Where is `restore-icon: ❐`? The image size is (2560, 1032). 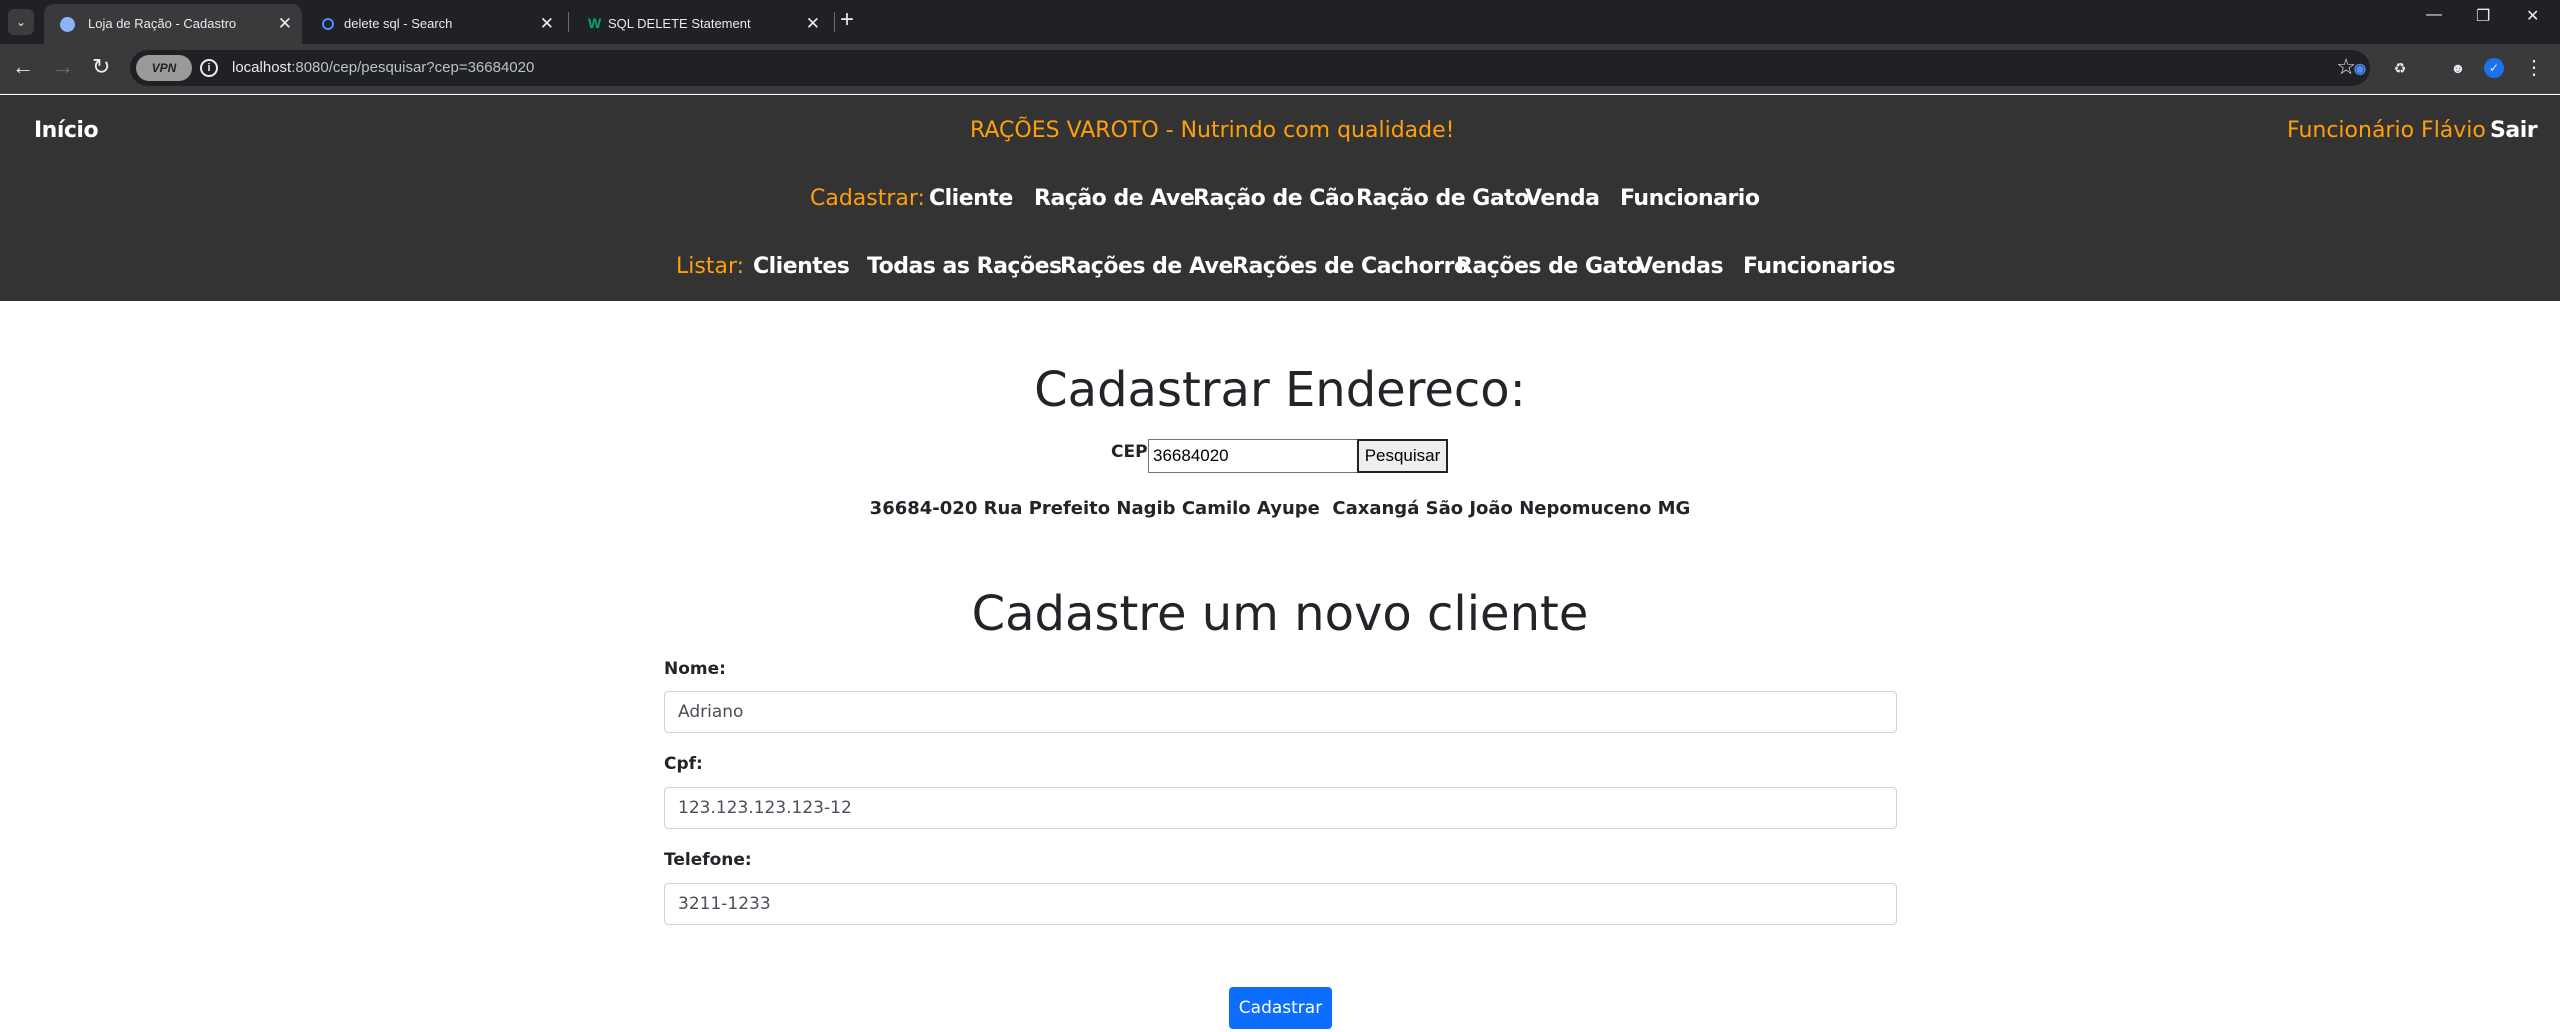
restore-icon: ❐ is located at coordinates (2483, 16).